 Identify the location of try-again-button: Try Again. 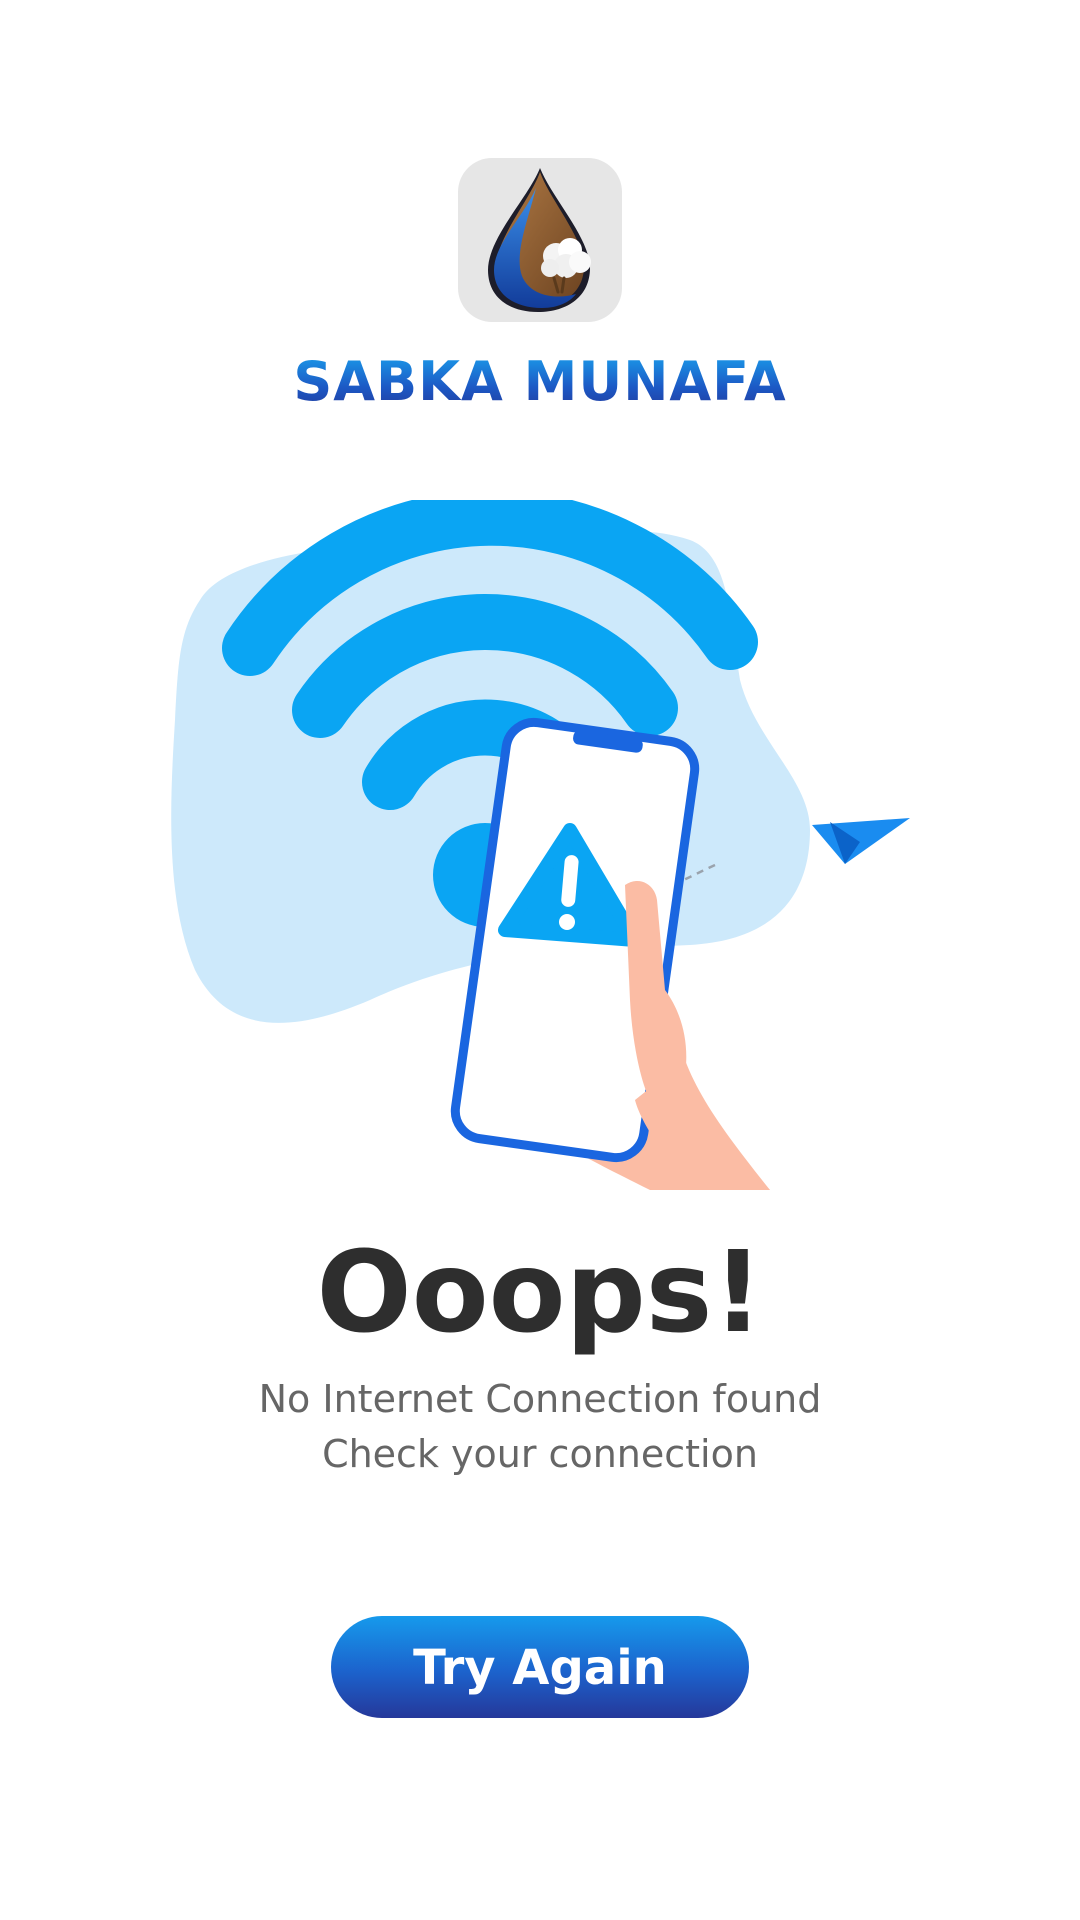
(540, 1667).